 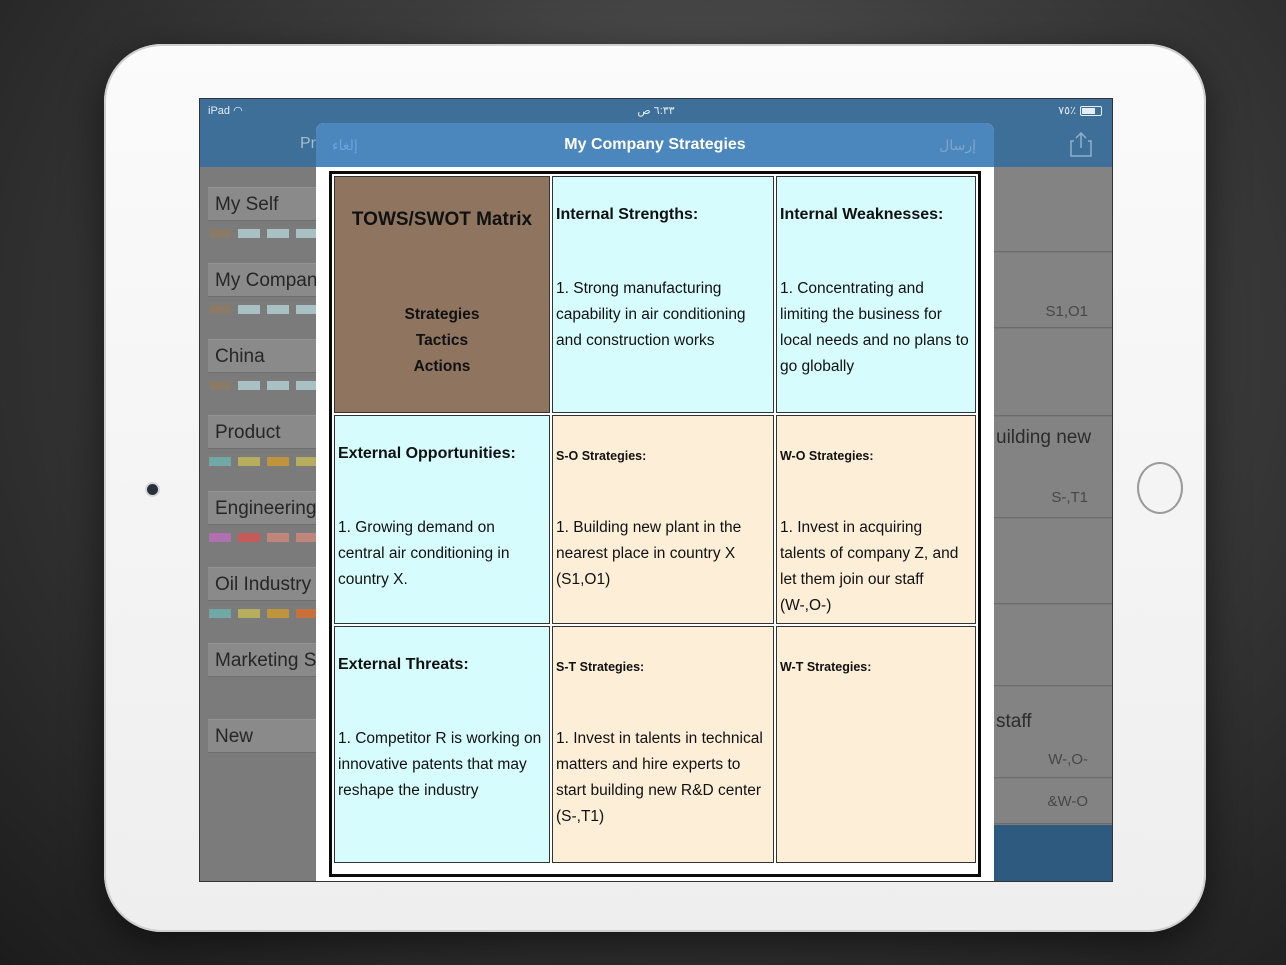 I want to click on corner-line-actions: Actions, so click(x=442, y=366).